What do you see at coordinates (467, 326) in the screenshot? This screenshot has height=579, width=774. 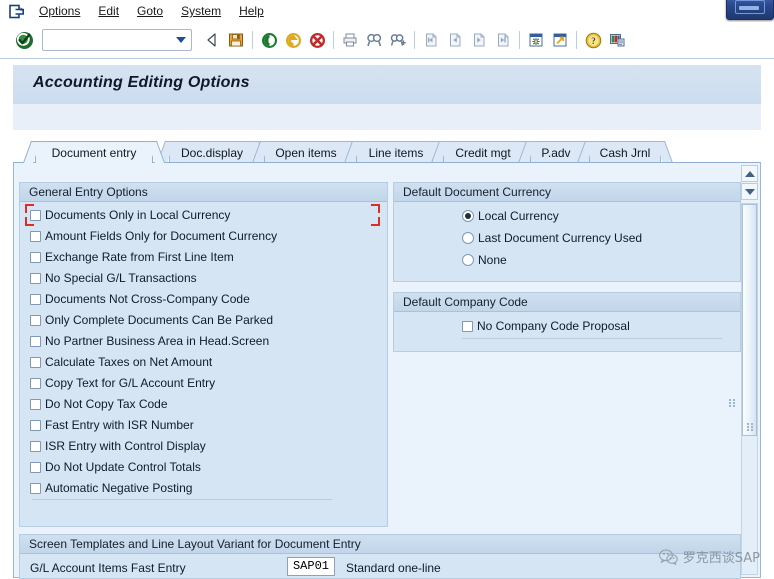 I see `checkbox-no-company-code-proposal` at bounding box center [467, 326].